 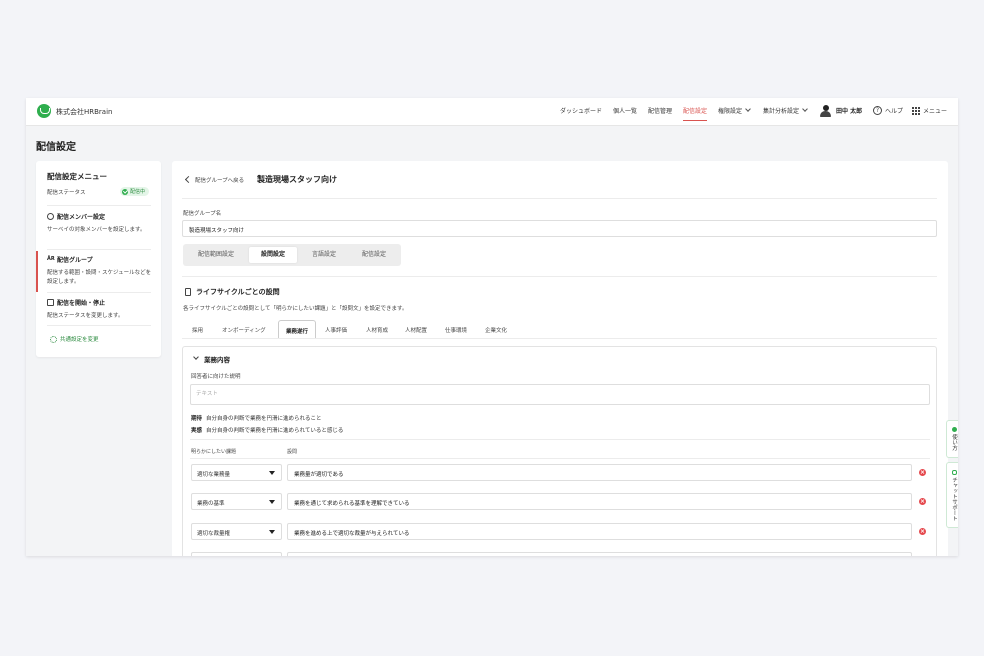 I want to click on gear-icon, so click(x=53, y=339).